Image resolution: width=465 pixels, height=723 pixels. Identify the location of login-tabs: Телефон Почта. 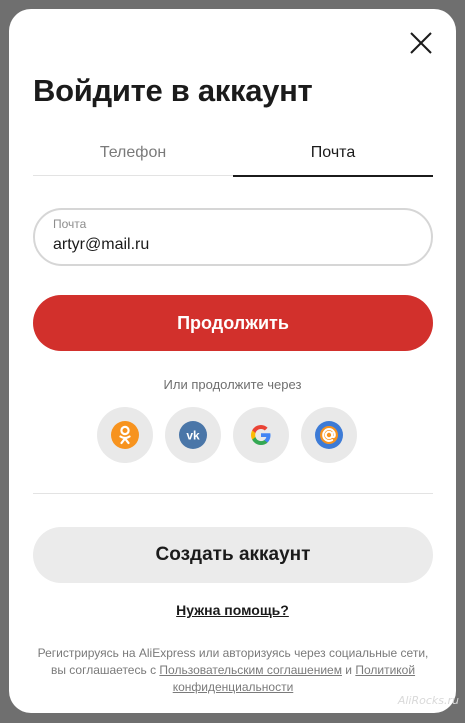
(233, 156).